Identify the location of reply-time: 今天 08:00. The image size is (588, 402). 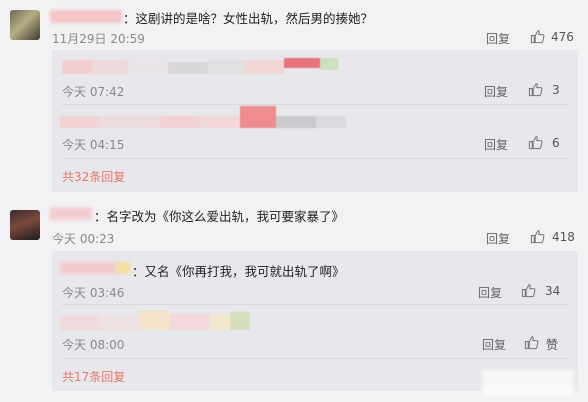
(93, 345).